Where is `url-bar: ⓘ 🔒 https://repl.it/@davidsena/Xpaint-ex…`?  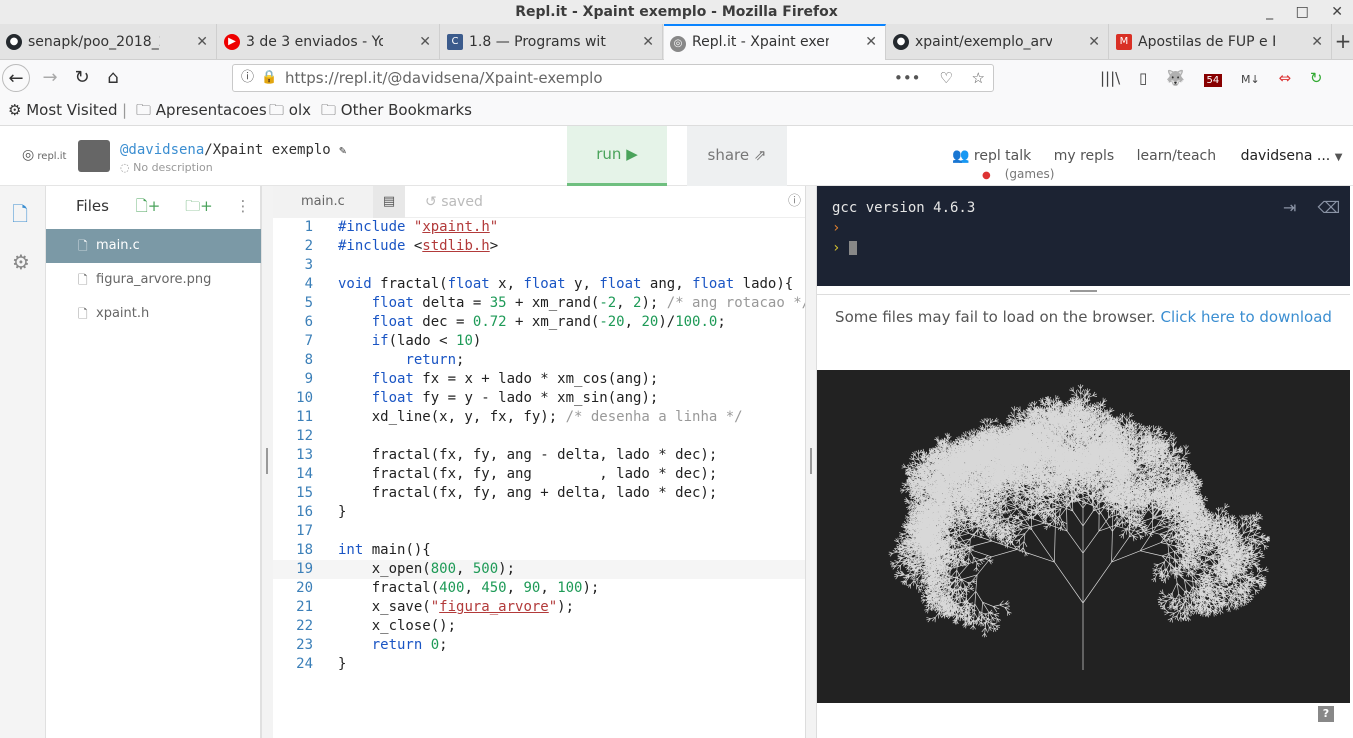 url-bar: ⓘ 🔒 https://repl.it/@davidsena/Xpaint-ex… is located at coordinates (613, 78).